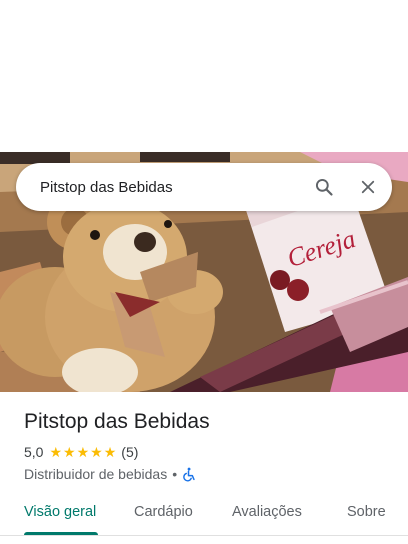 The height and width of the screenshot is (544, 408). I want to click on star-rating: ★ ★ ★ ★ ★, so click(83, 452).